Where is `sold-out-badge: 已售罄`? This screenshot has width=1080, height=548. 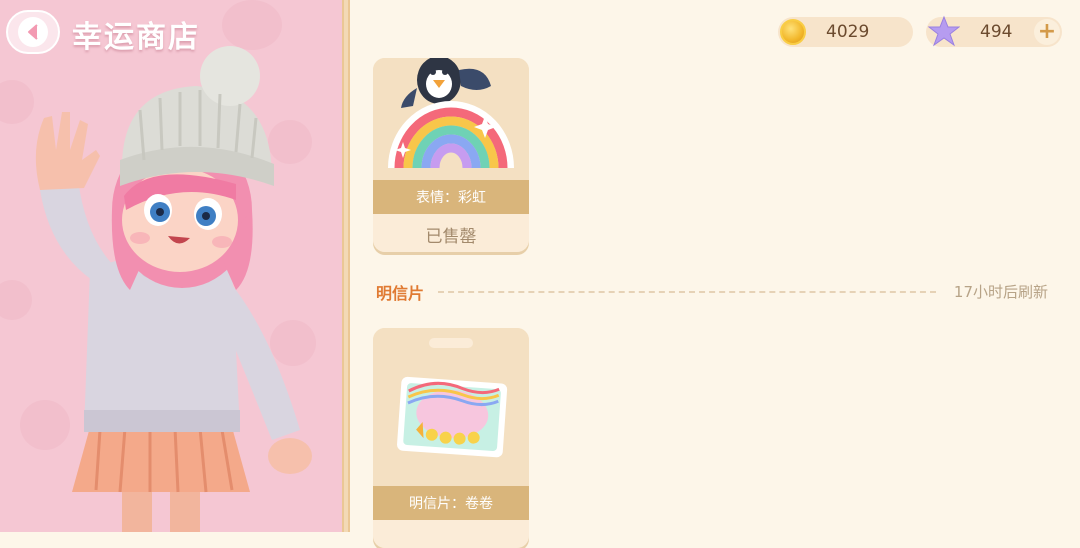
sold-out-badge: 已售罄 is located at coordinates (451, 233).